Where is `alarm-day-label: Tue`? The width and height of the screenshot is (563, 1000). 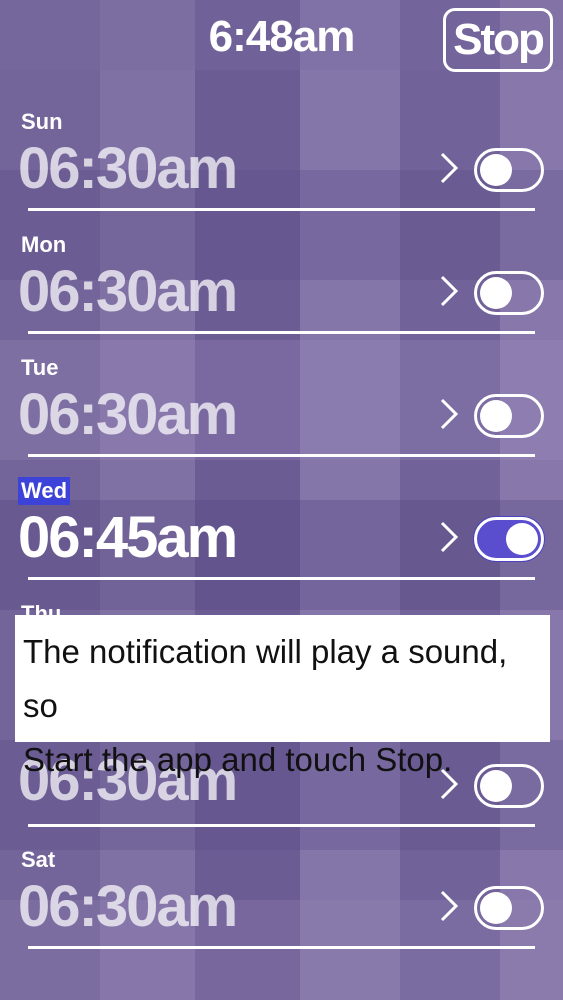 alarm-day-label: Tue is located at coordinates (40, 367).